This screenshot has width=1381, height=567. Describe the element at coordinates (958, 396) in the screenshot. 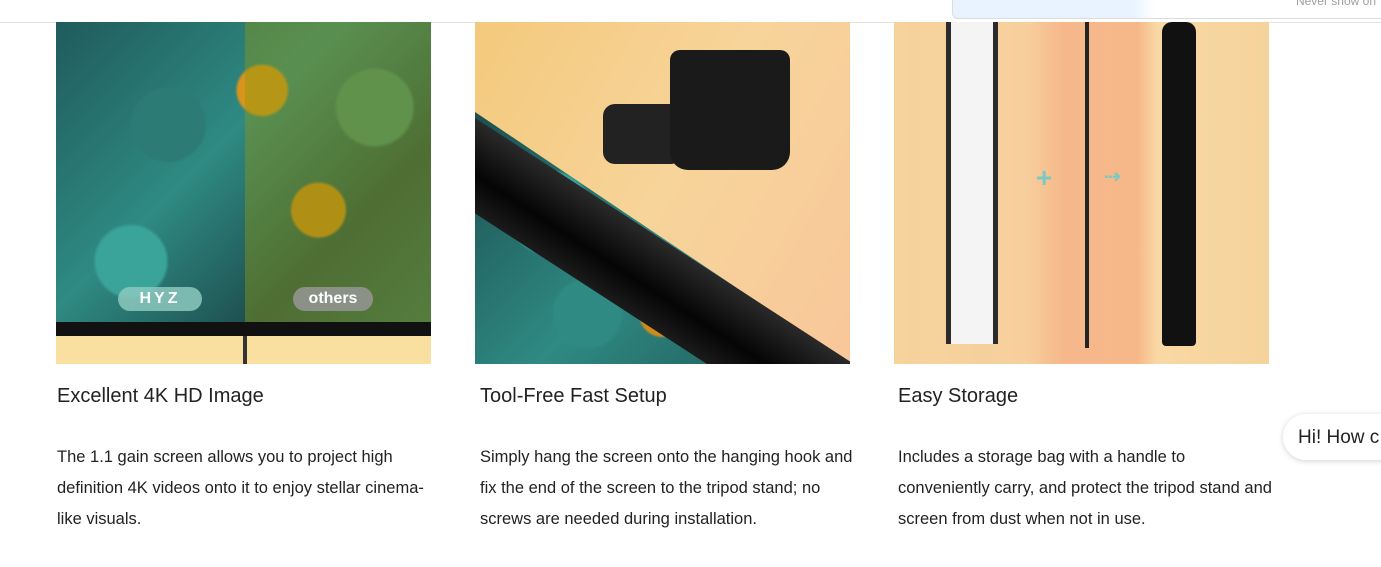

I see `card-title: Easy Storage` at that location.